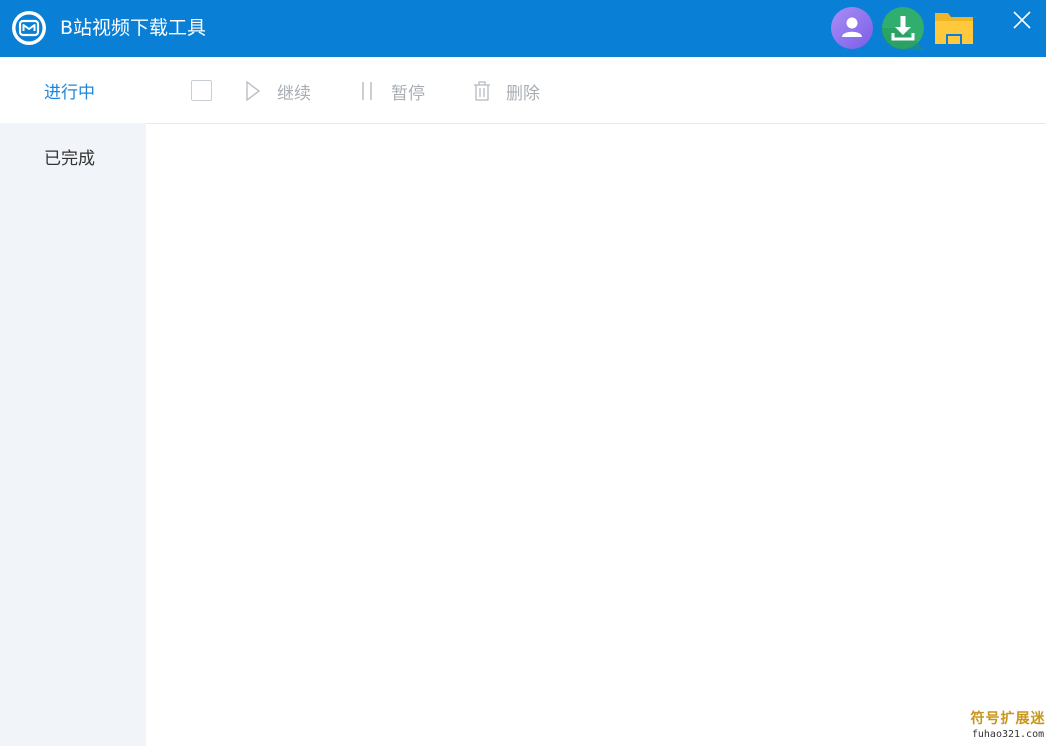 This screenshot has height=750, width=1060. Describe the element at coordinates (253, 91) in the screenshot. I see `play-icon` at that location.